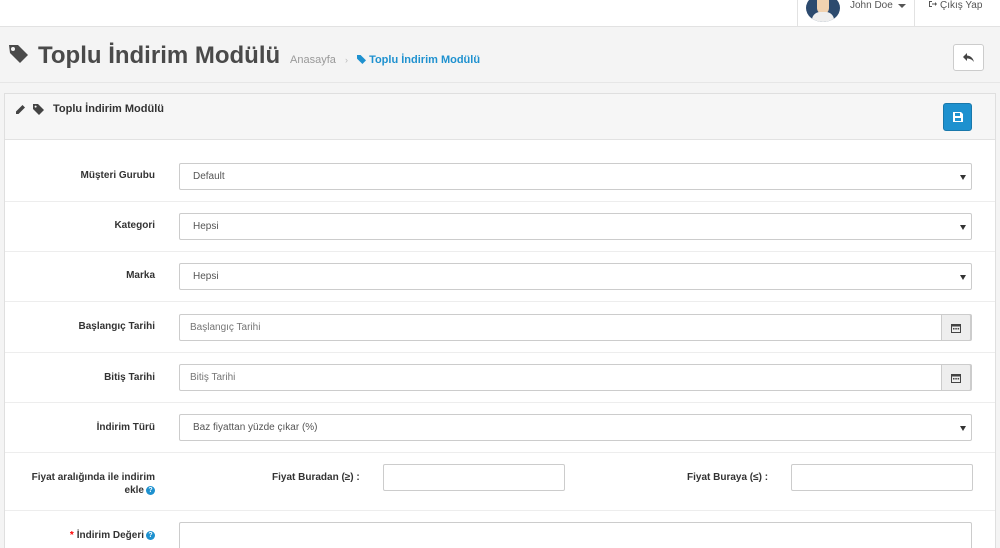 This screenshot has width=1000, height=548. Describe the element at coordinates (20, 111) in the screenshot. I see `pencil-icon` at that location.